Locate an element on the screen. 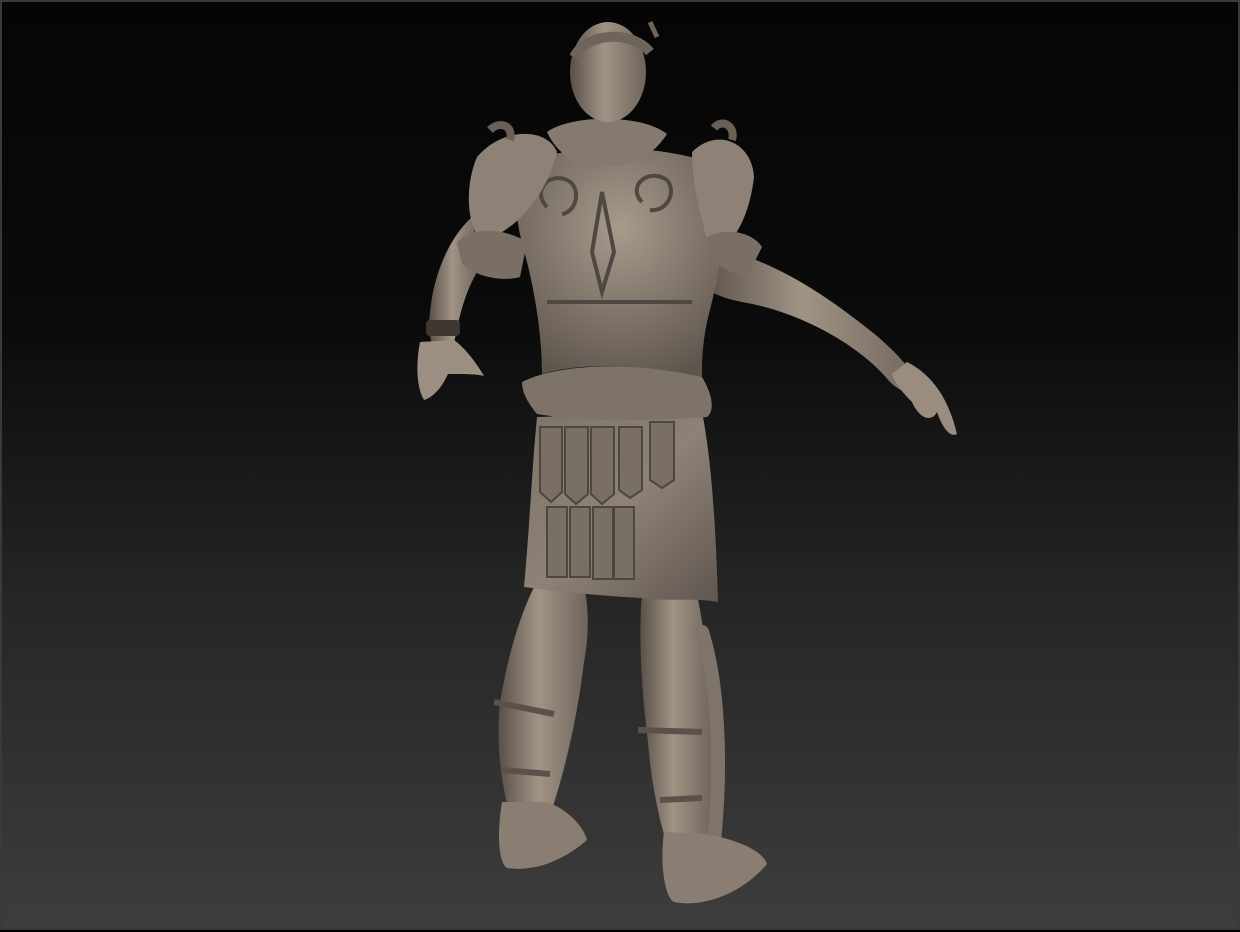  waist-sash is located at coordinates (617, 393).